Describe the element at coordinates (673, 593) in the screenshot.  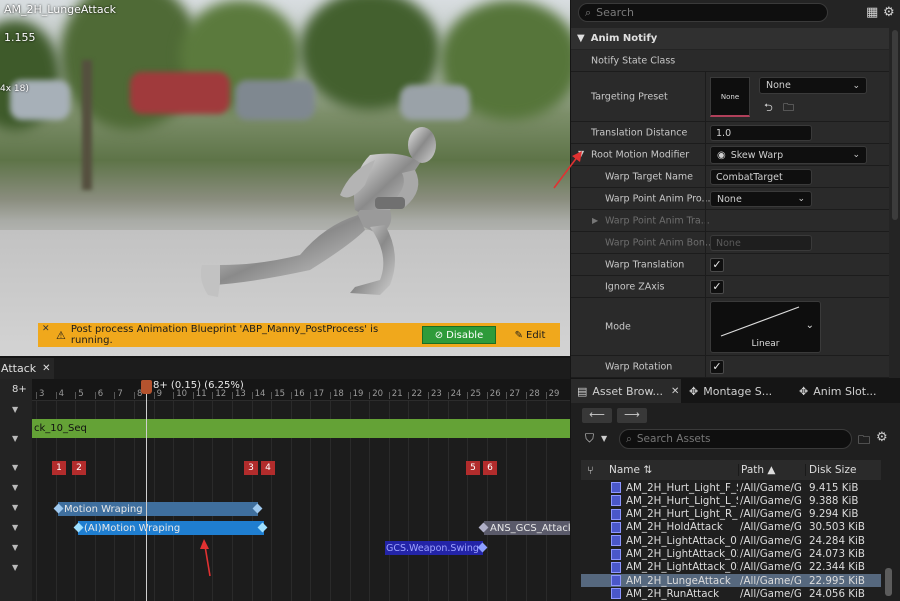
I see `asset-name: AM_2H_RunAttack` at that location.